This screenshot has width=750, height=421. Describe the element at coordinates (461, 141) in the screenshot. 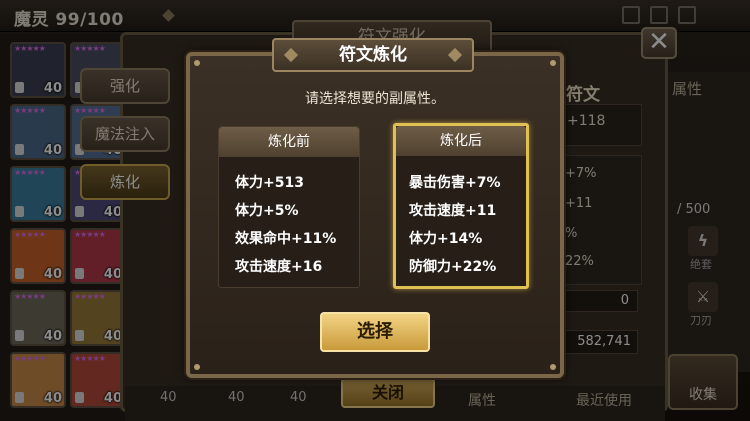

I see `option-after-header: 炼化后` at that location.